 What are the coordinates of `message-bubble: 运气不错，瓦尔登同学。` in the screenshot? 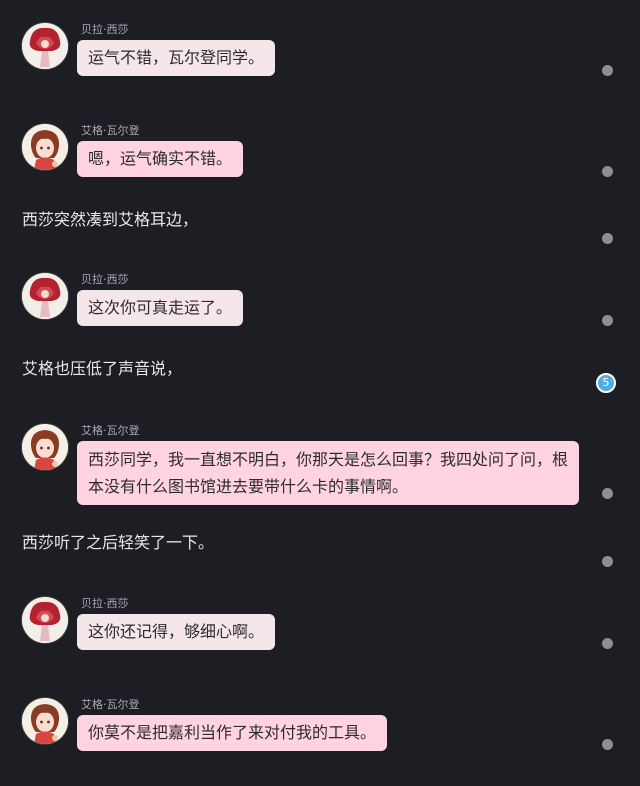 It's located at (176, 58).